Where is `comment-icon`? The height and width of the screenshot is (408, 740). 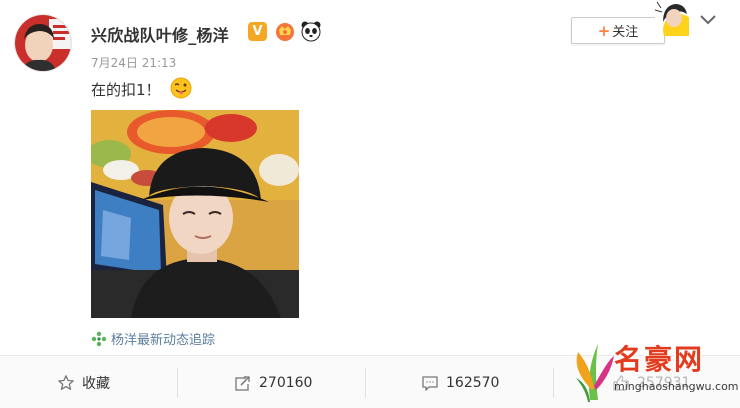 comment-icon is located at coordinates (430, 383).